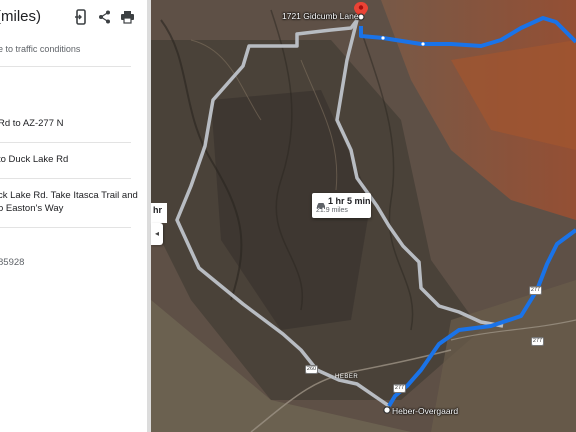 This screenshot has width=576, height=432. Describe the element at coordinates (159, 213) in the screenshot. I see `alt-route-time-badge: hr` at that location.